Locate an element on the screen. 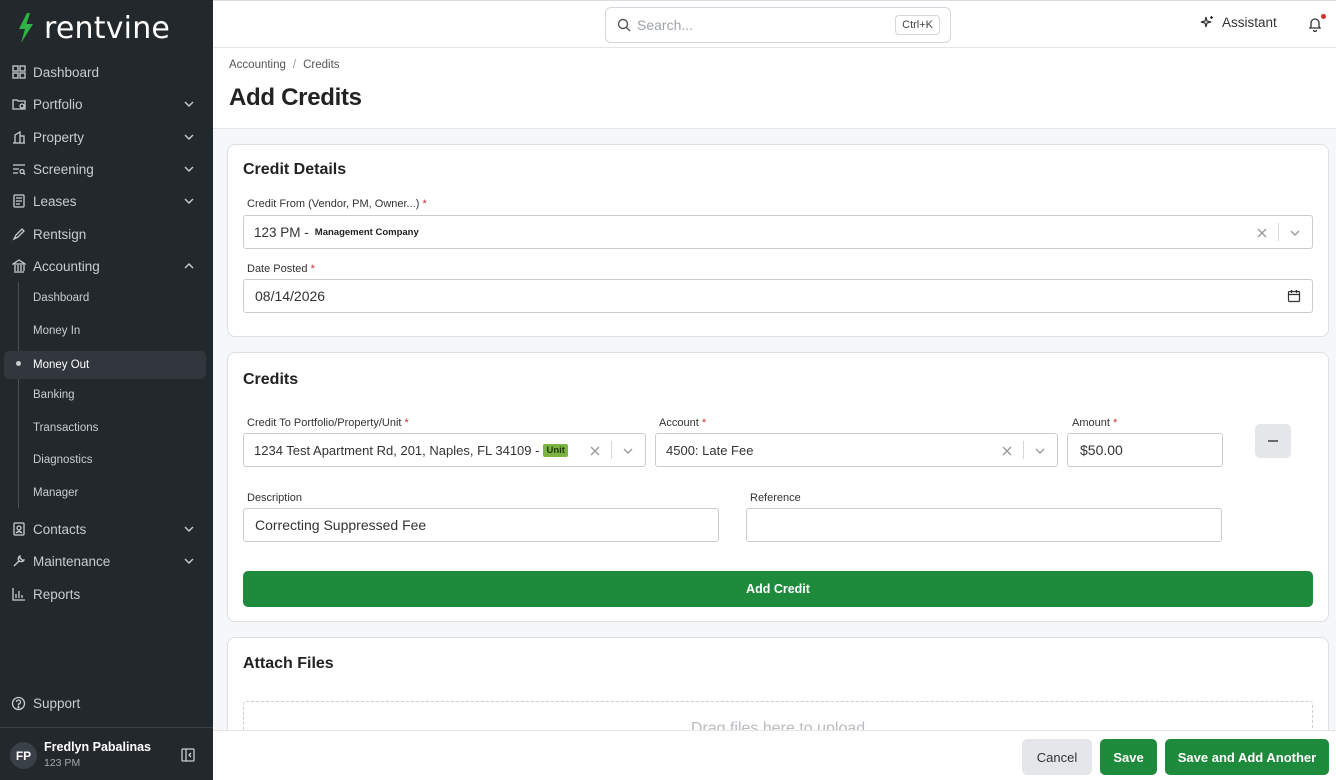 The image size is (1336, 780). sidebar-item-label: Property is located at coordinates (59, 137).